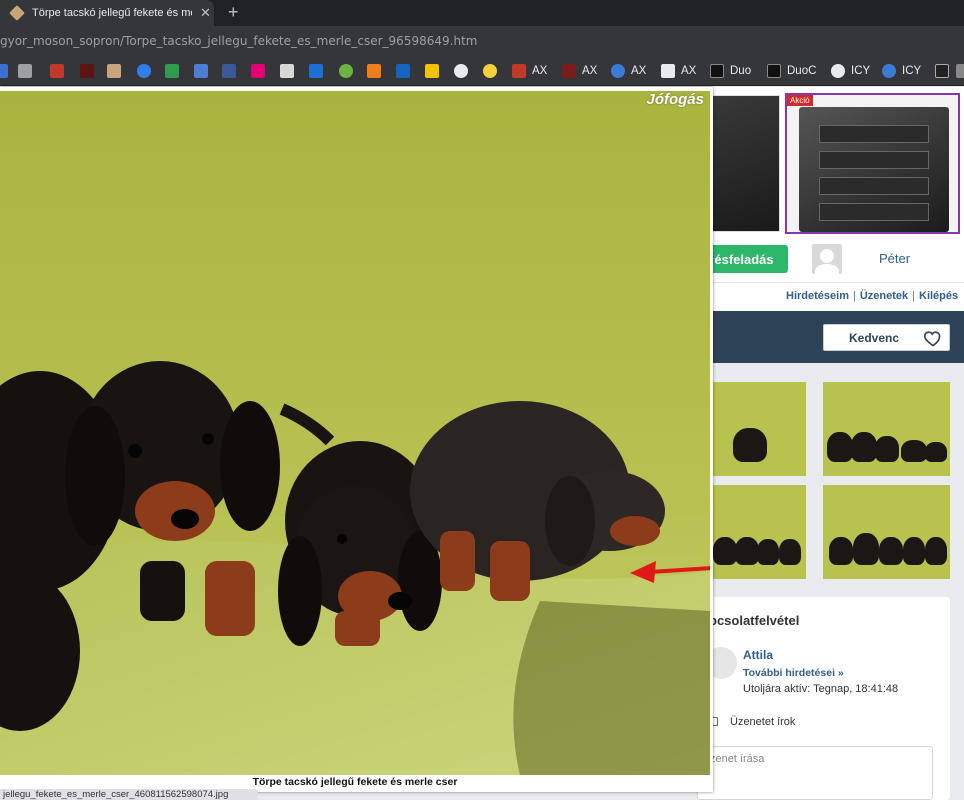  Describe the element at coordinates (741, 163) in the screenshot. I see `ad-image` at that location.